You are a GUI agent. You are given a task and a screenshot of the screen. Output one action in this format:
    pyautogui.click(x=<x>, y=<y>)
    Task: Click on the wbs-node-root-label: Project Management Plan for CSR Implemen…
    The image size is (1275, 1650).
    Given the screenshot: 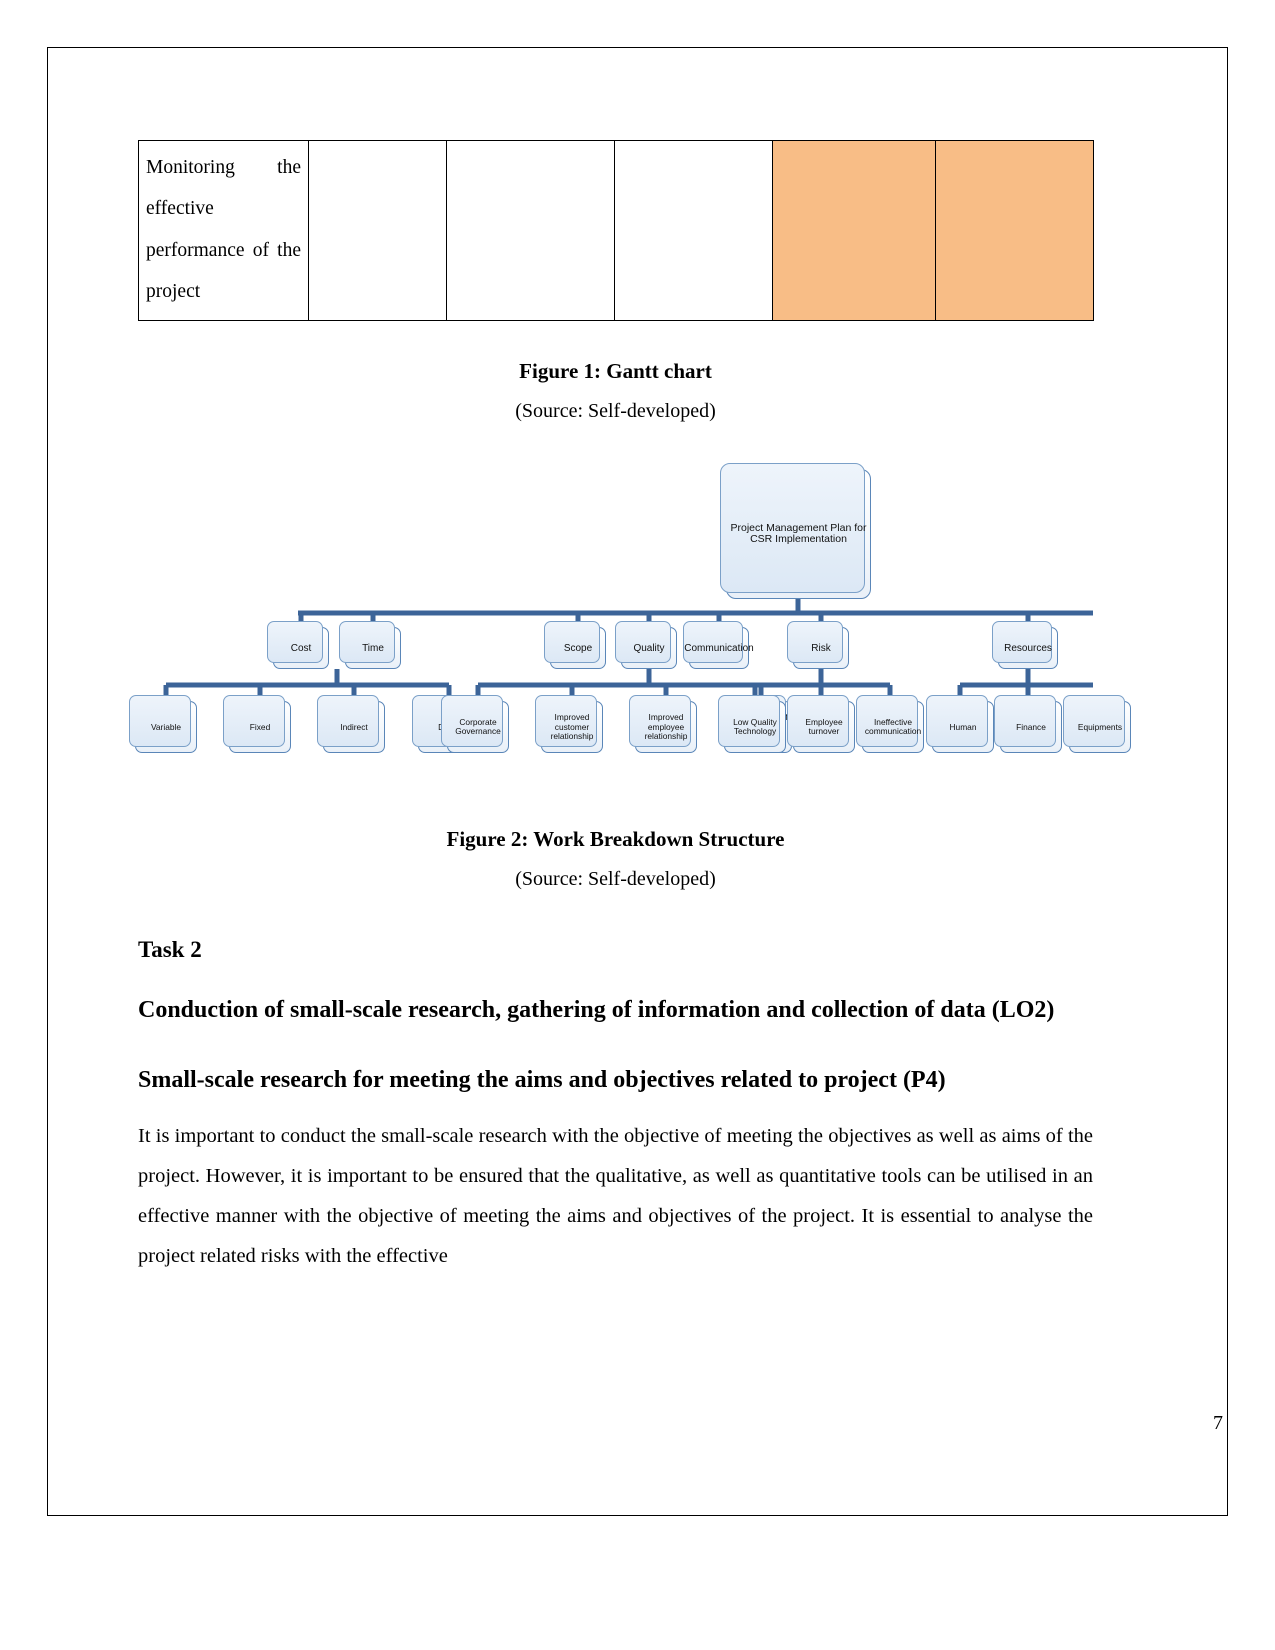 What is the action you would take?
    pyautogui.click(x=798, y=533)
    